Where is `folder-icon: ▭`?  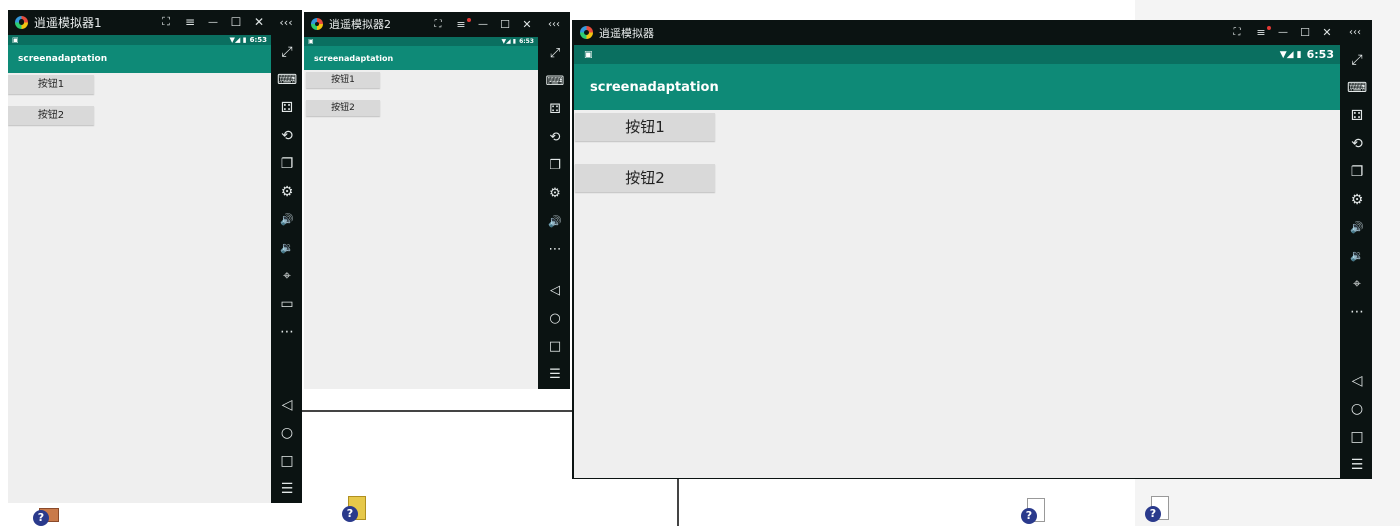 folder-icon: ▭ is located at coordinates (286, 304).